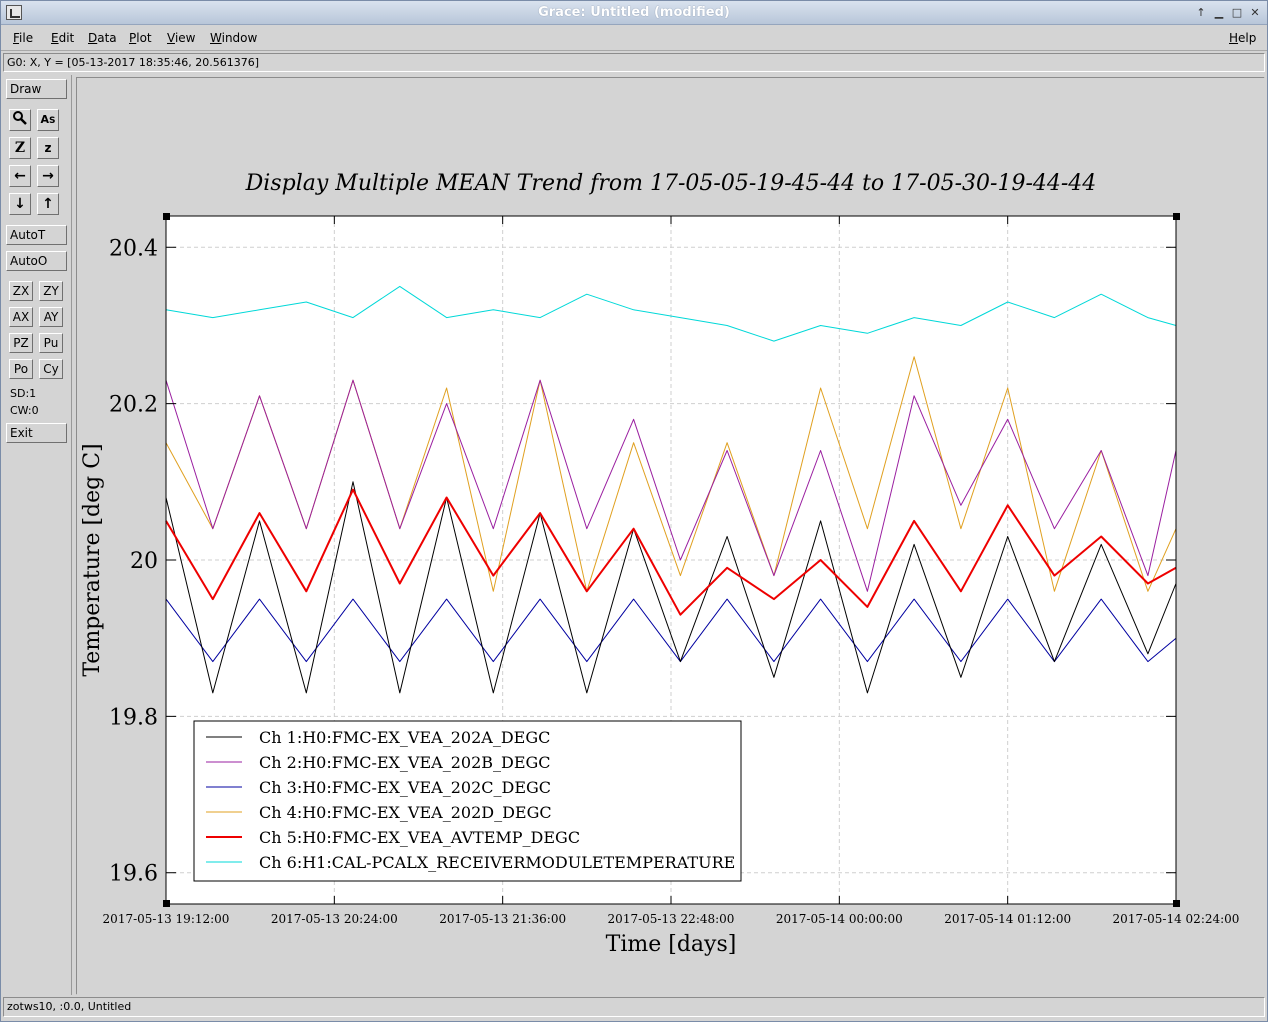  I want to click on menu-view: View, so click(181, 38).